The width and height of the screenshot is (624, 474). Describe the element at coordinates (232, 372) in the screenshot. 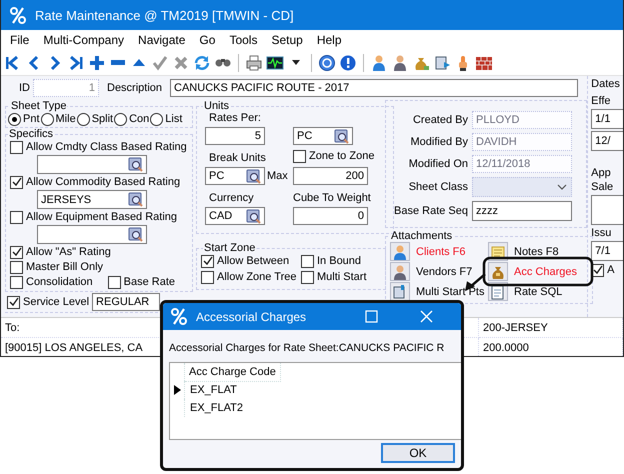

I see `column-header: Acc Charge Code` at that location.